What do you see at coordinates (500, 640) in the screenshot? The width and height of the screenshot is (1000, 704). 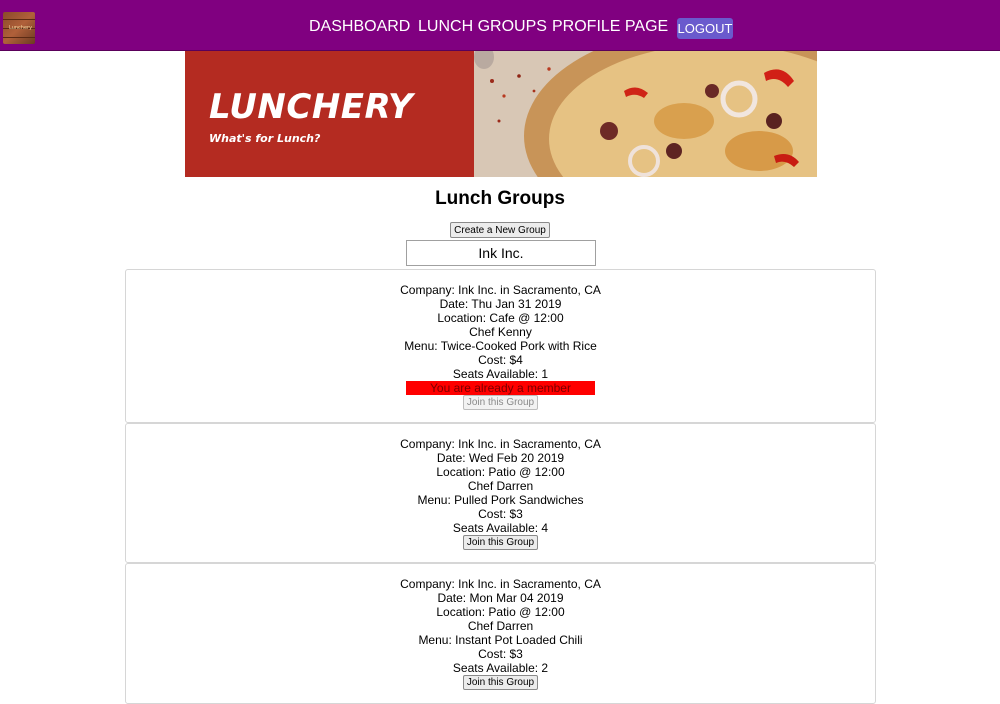 I see `group-menu: Menu: Instant Pot Loaded Chili` at bounding box center [500, 640].